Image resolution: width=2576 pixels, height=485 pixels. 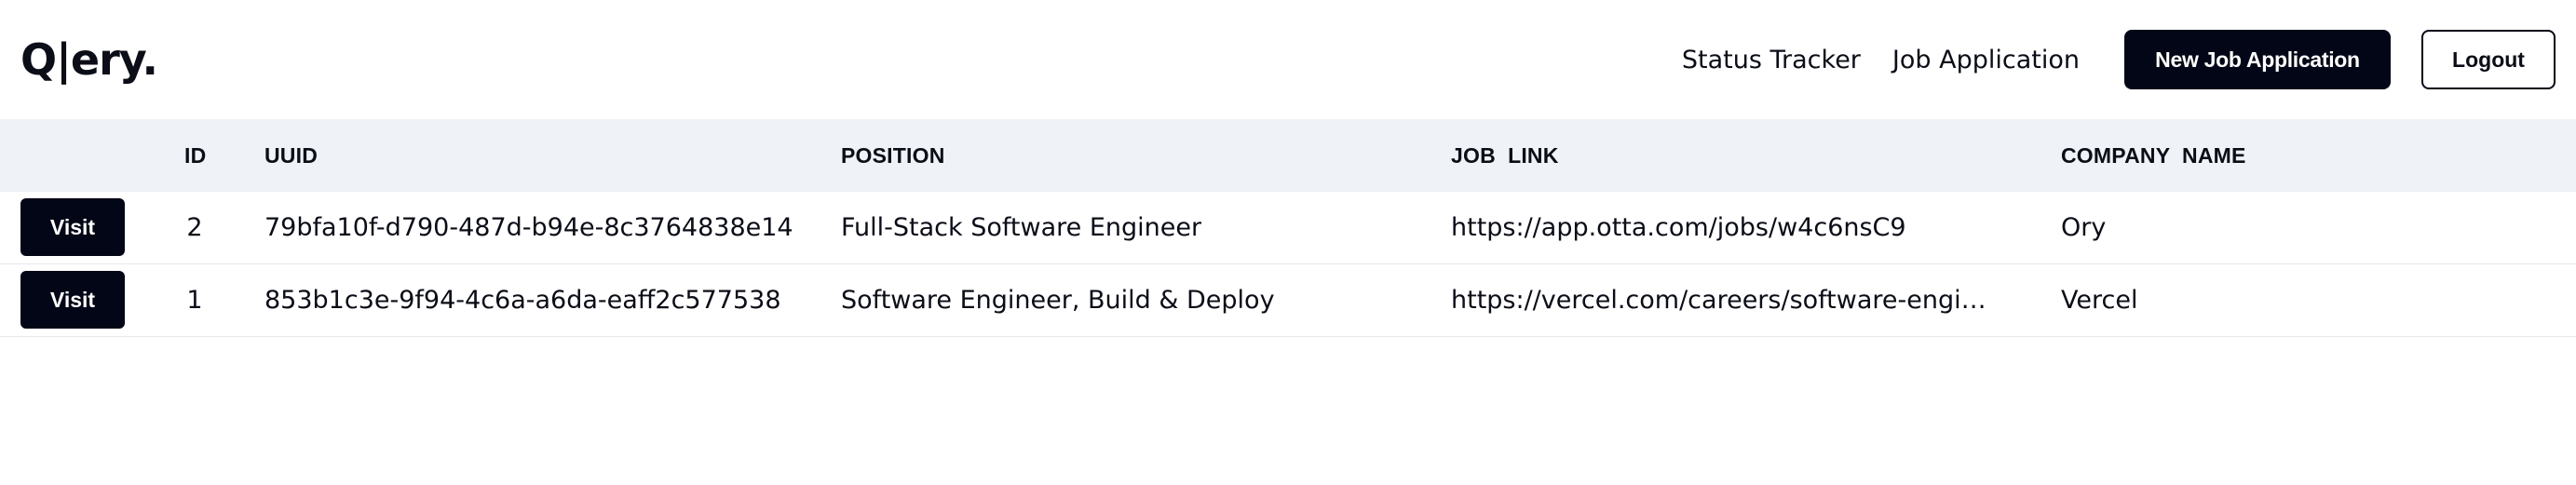 I want to click on cell-id: 2, so click(x=194, y=227).